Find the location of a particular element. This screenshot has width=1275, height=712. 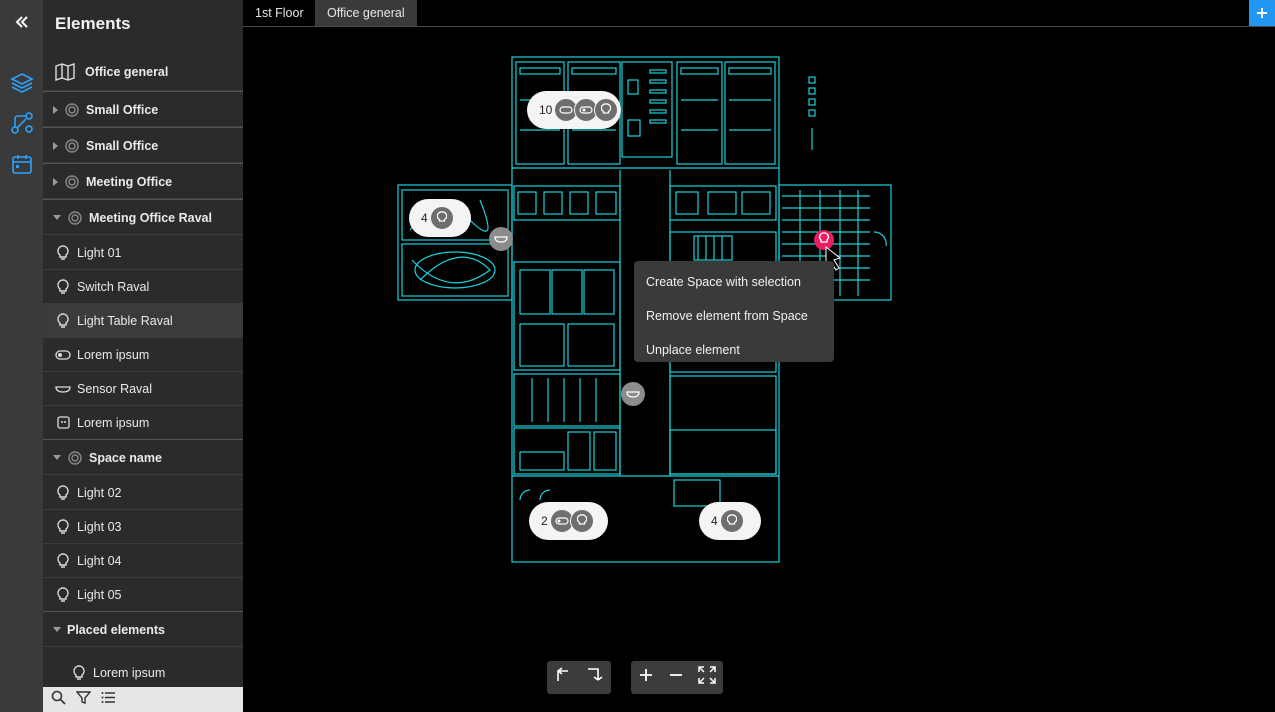

plus-icon is located at coordinates (1262, 13).